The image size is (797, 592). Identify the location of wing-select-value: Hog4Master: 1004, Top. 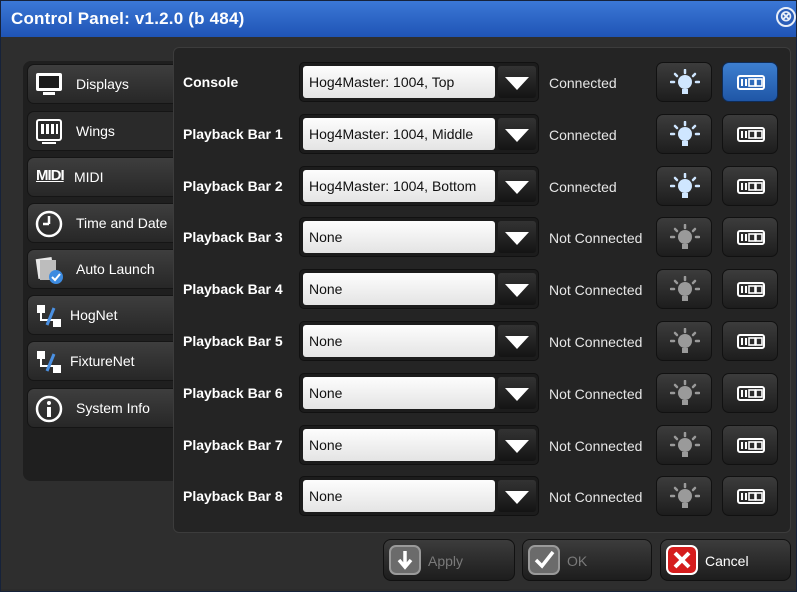
(399, 82).